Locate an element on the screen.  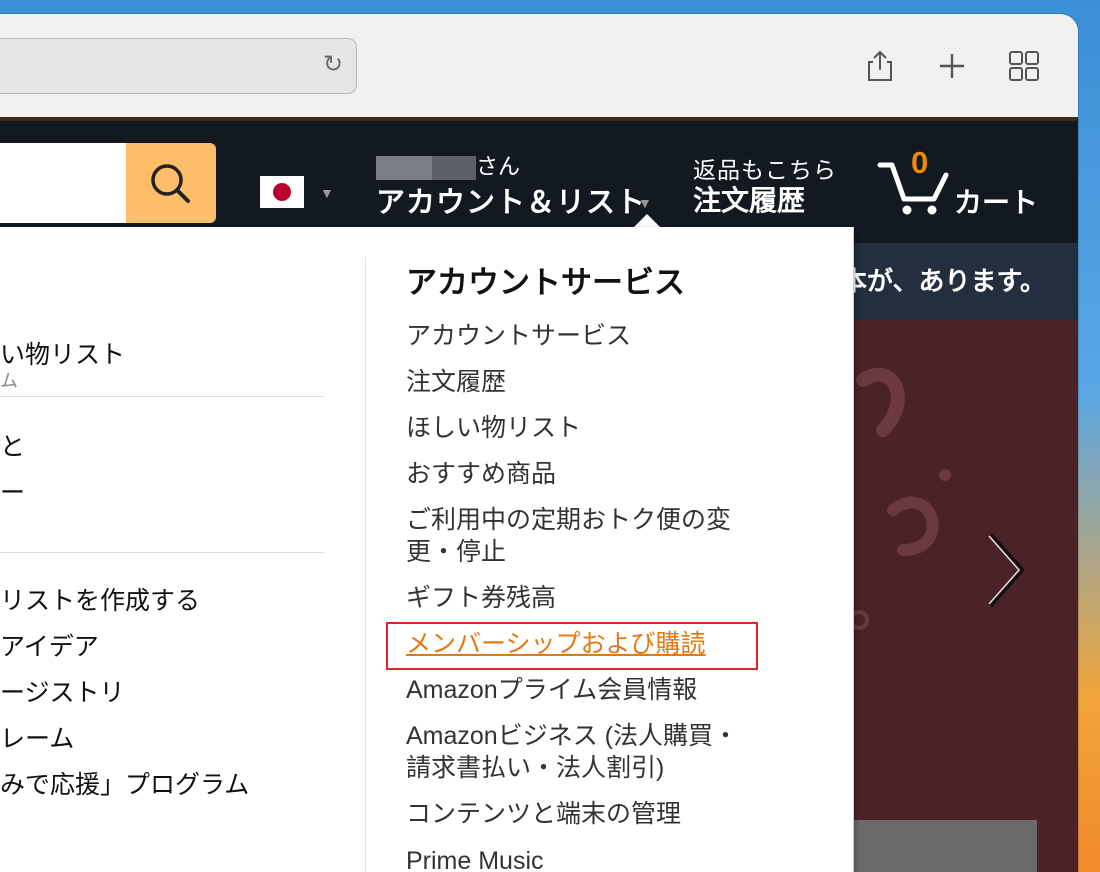
menu-item-account-services: アカウントサービス is located at coordinates (518, 336).